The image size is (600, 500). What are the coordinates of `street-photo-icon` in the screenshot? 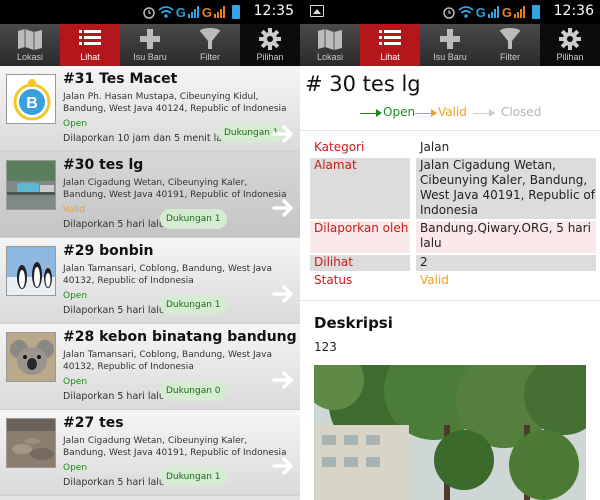 It's located at (31, 185).